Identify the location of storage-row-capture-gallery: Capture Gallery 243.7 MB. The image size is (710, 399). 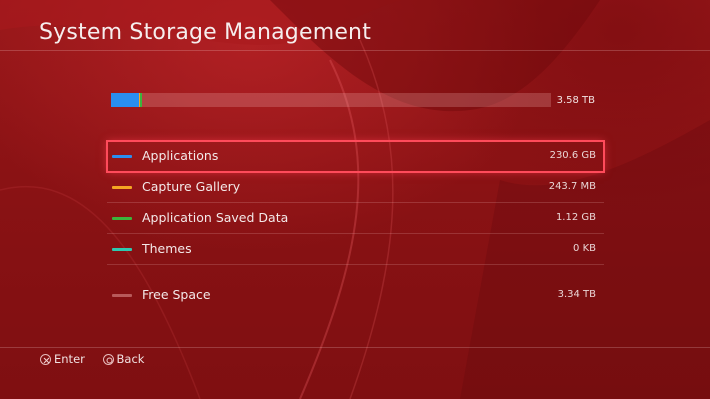
(355, 187).